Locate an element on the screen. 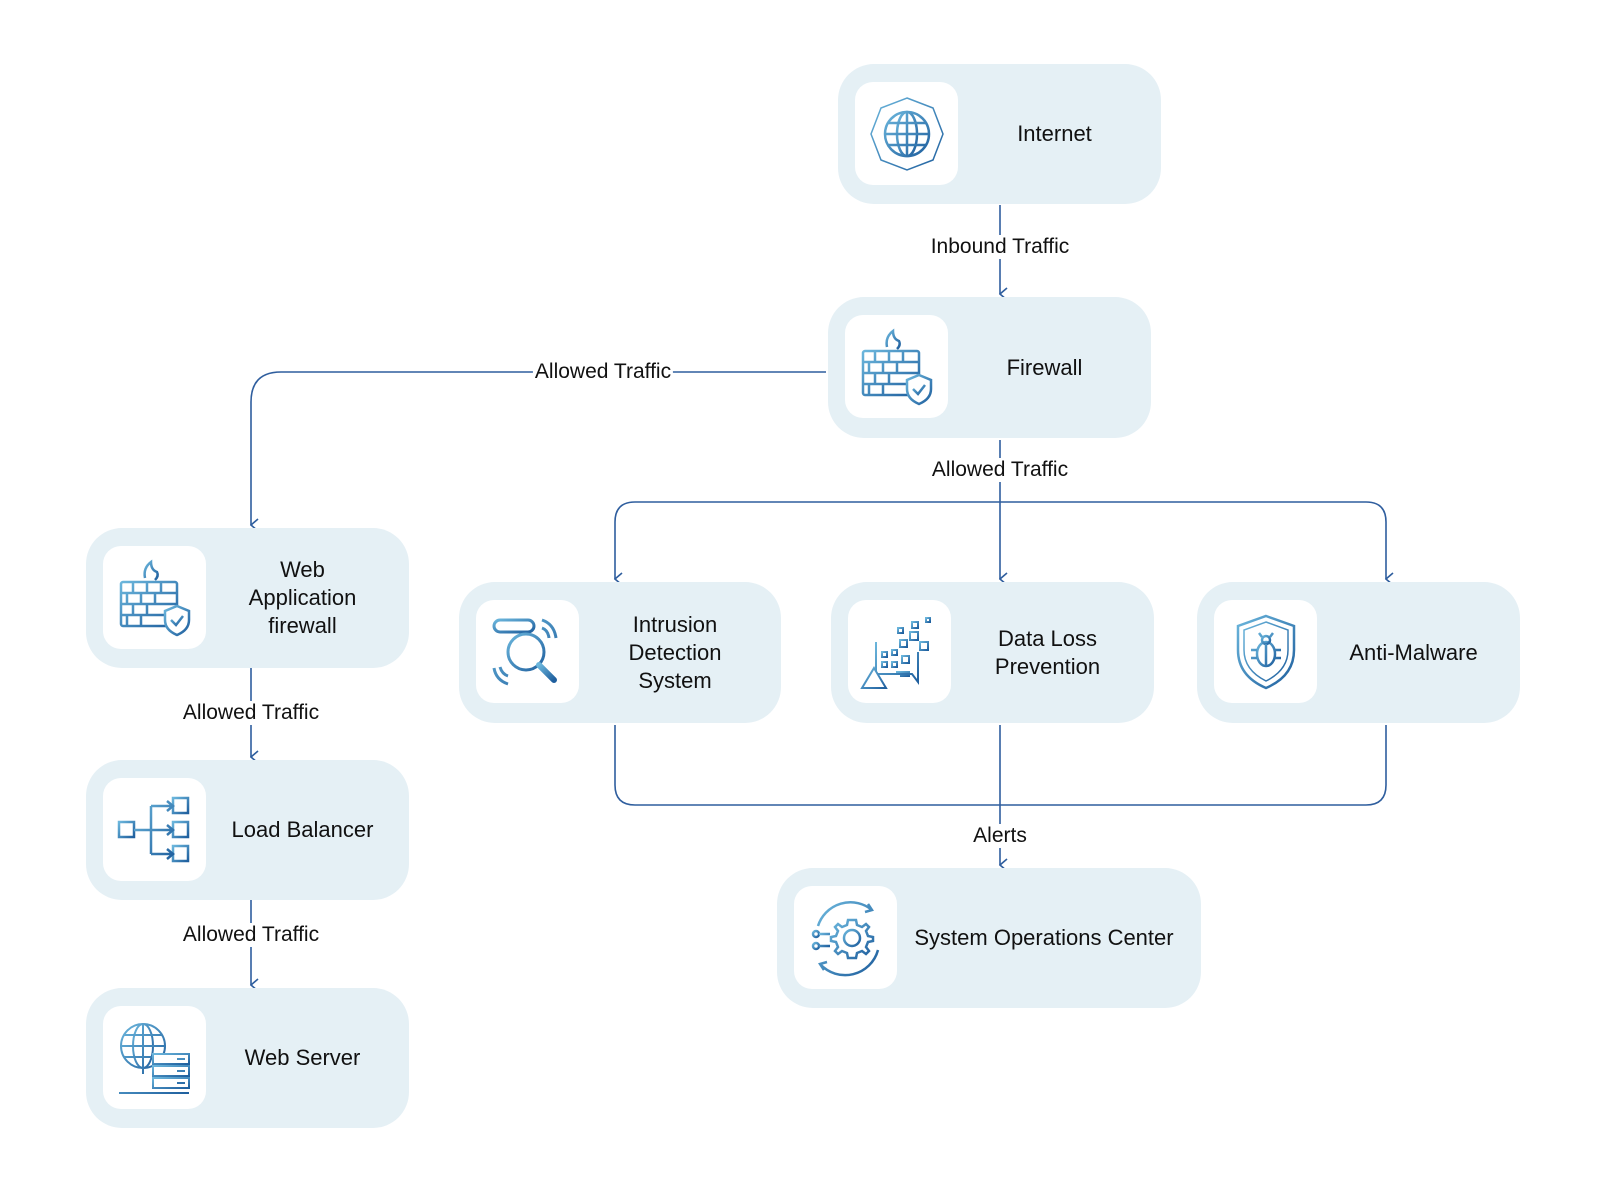 The height and width of the screenshot is (1187, 1600). edge-label-inbound-traffic: Inbound Traffic is located at coordinates (1000, 247).